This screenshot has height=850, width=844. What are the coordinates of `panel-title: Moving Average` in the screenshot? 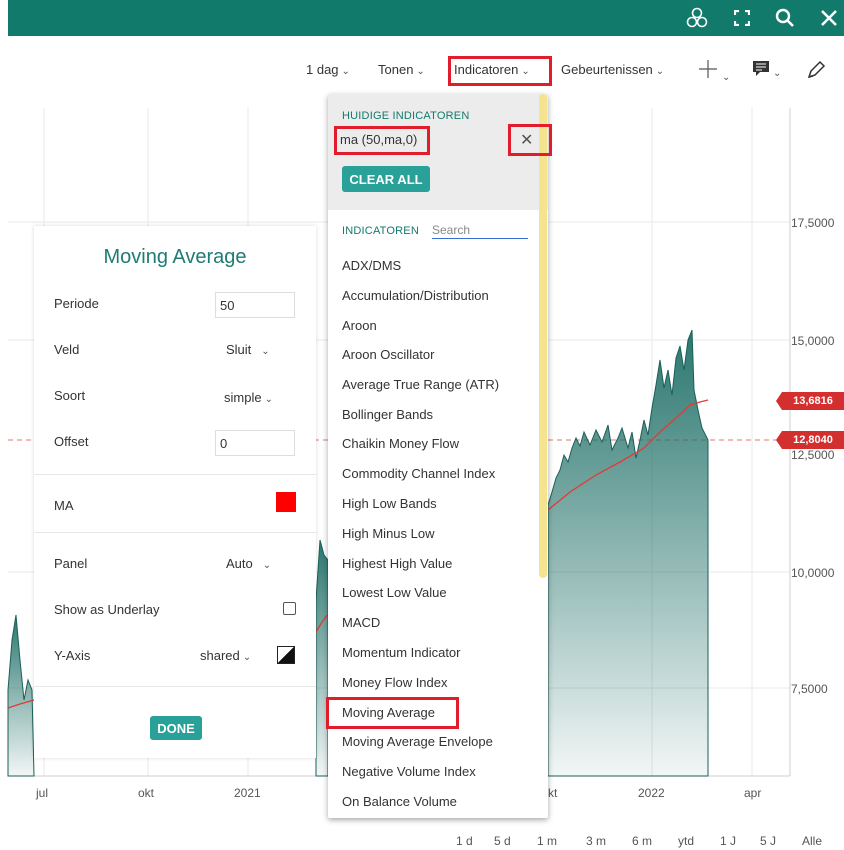 It's located at (175, 257).